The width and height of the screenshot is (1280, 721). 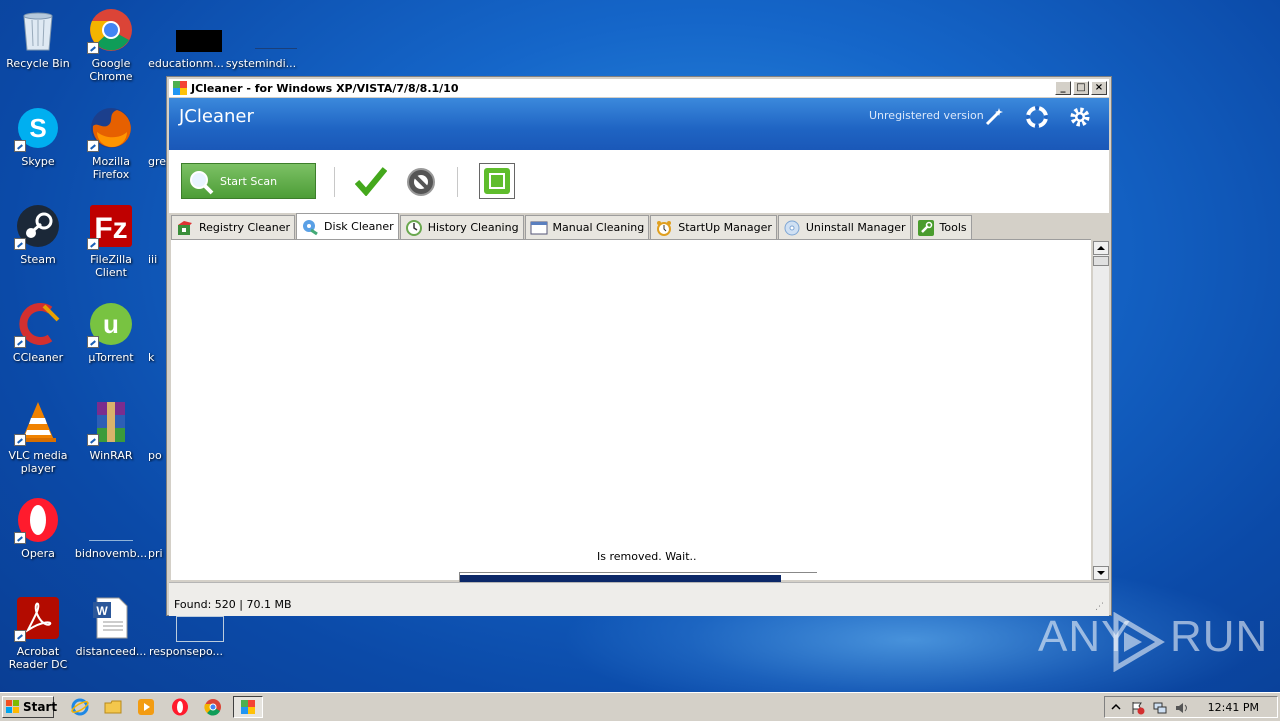 What do you see at coordinates (13, 707) in the screenshot?
I see `windows-logo-icon` at bounding box center [13, 707].